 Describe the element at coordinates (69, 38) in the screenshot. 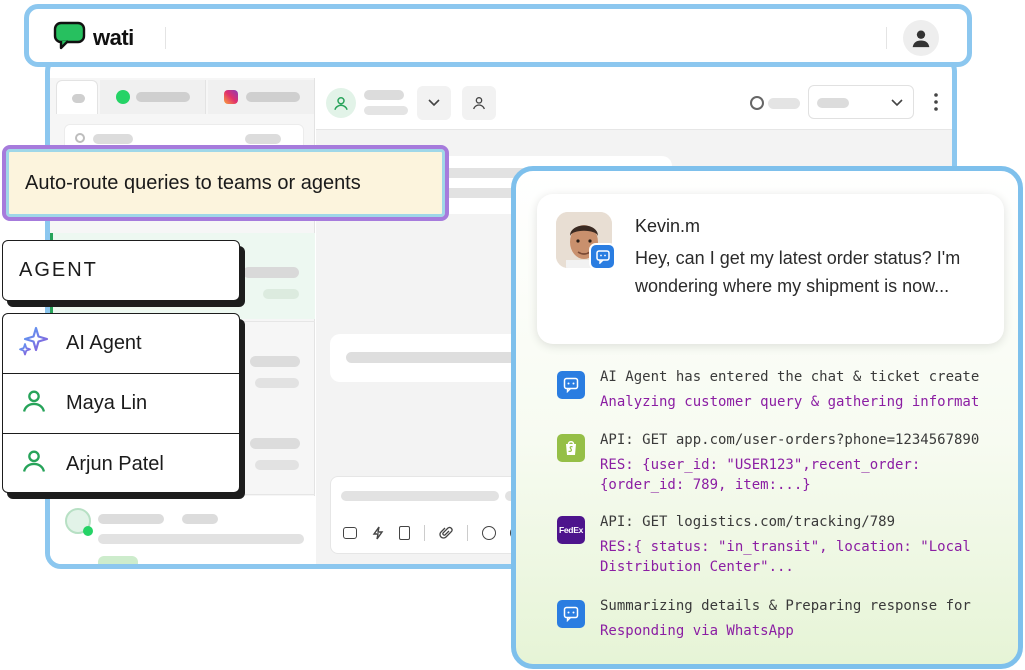

I see `wati-logo-icon` at that location.